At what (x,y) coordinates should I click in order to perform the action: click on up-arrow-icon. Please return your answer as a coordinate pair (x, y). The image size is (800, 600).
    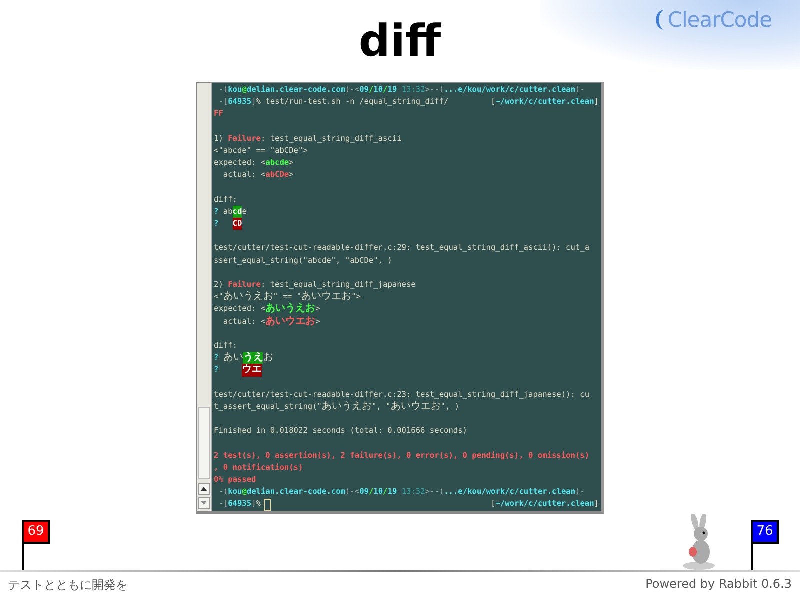
    Looking at the image, I should click on (204, 489).